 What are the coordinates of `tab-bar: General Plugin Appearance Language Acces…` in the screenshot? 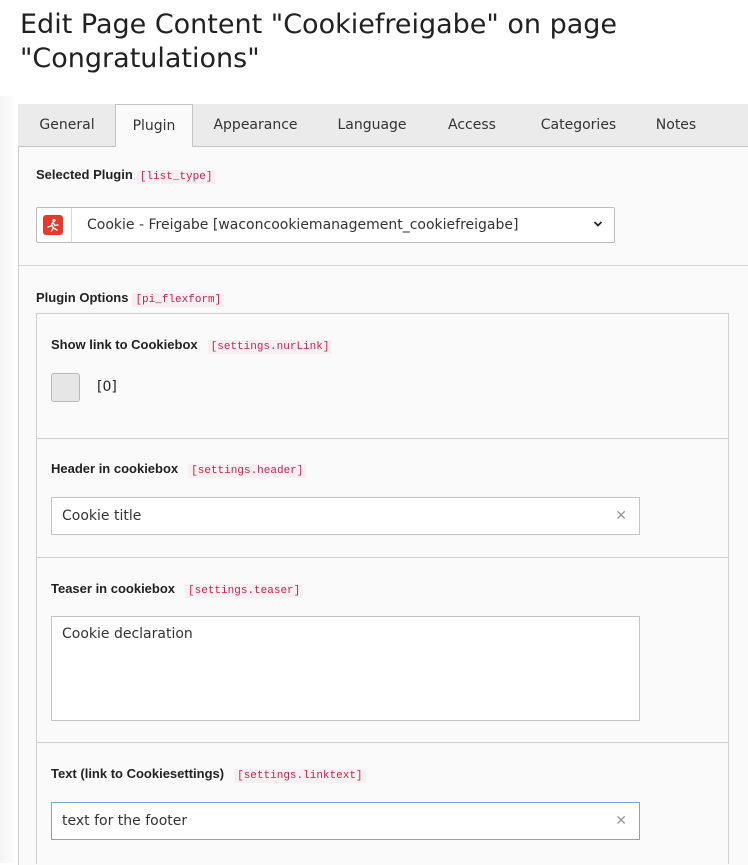 It's located at (383, 125).